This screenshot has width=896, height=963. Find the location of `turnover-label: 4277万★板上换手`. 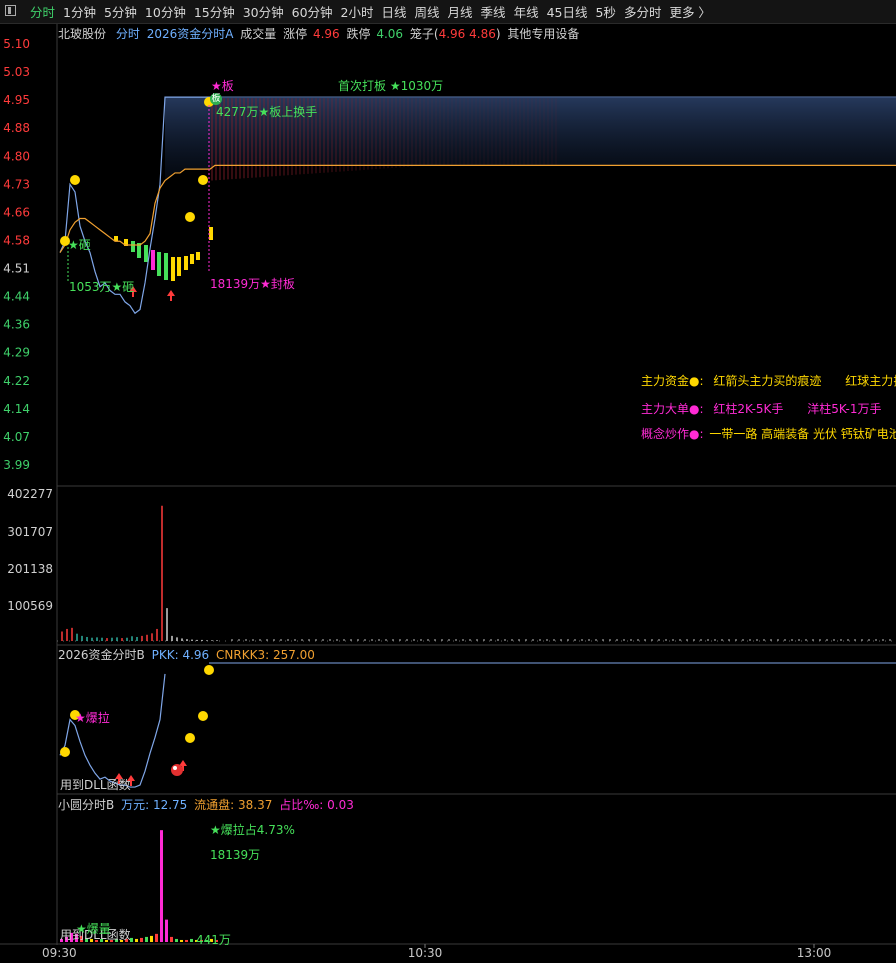

turnover-label: 4277万★板上换手 is located at coordinates (267, 112).